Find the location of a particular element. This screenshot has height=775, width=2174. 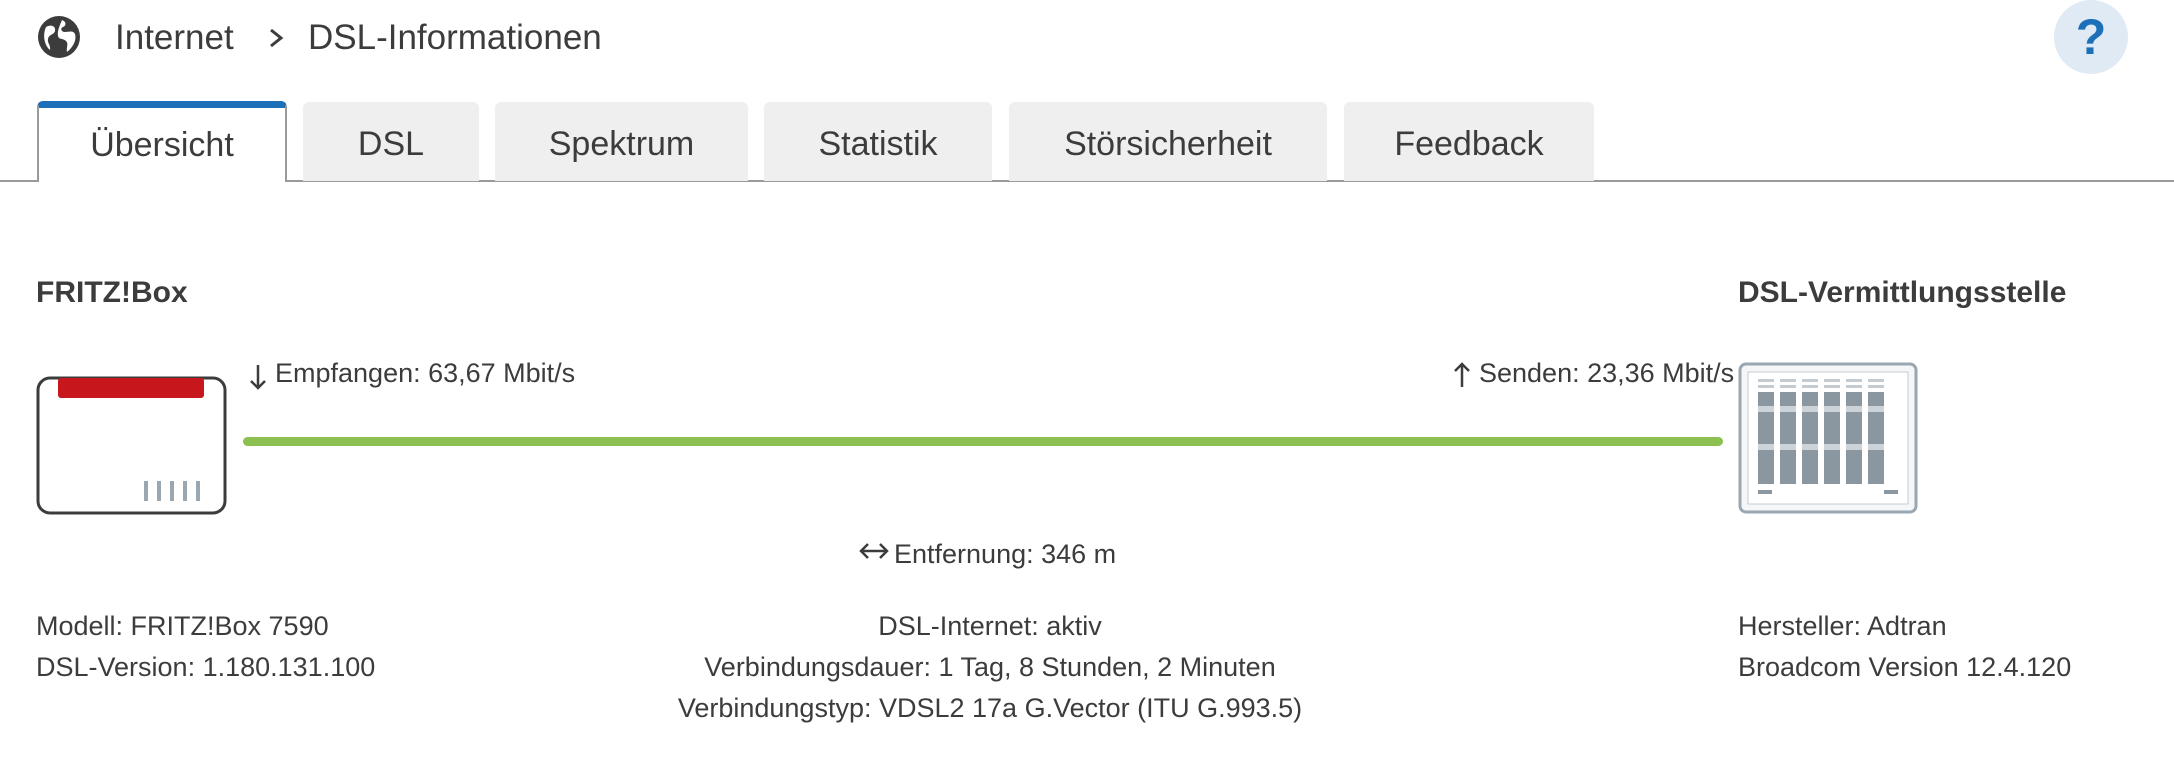

exchange-title: DSL-Vermittlungsstelle is located at coordinates (1902, 292).